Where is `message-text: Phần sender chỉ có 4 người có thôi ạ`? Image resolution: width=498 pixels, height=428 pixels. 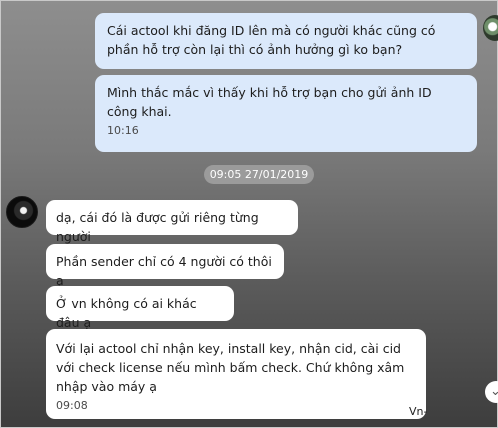 message-text: Phần sender chỉ có 4 người có thôi ạ is located at coordinates (164, 271).